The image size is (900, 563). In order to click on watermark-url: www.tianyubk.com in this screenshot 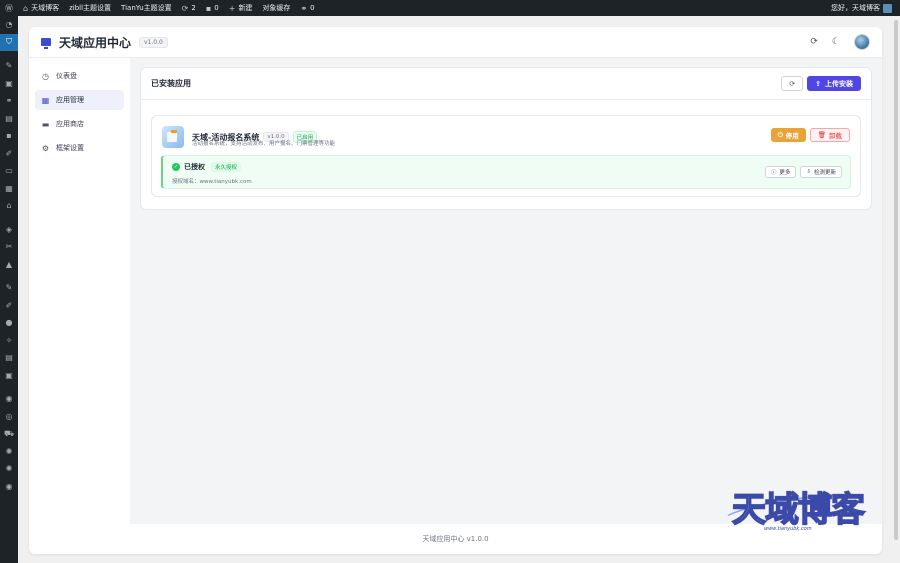, I will do `click(788, 529)`.